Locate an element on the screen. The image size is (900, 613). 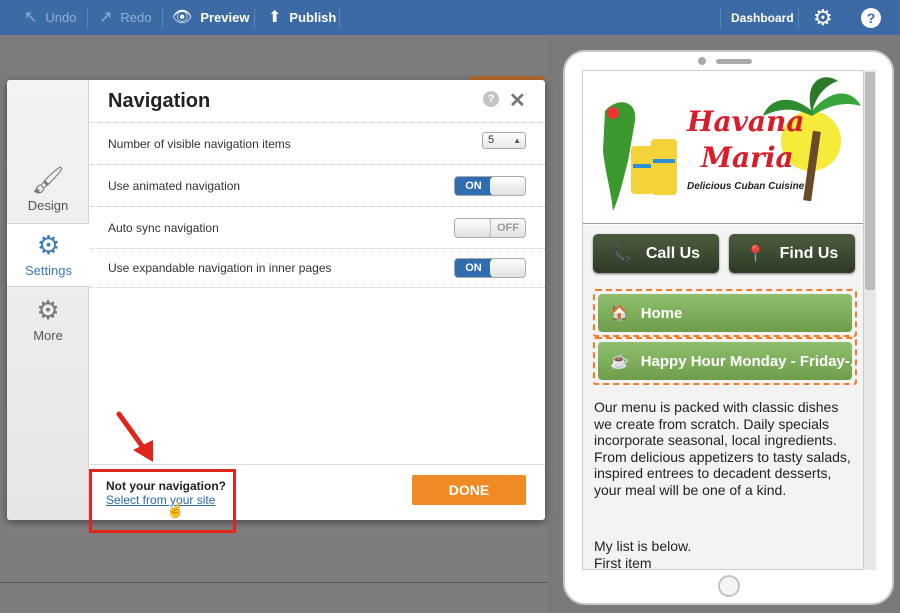
settings-button: ⚙ is located at coordinates (823, 17).